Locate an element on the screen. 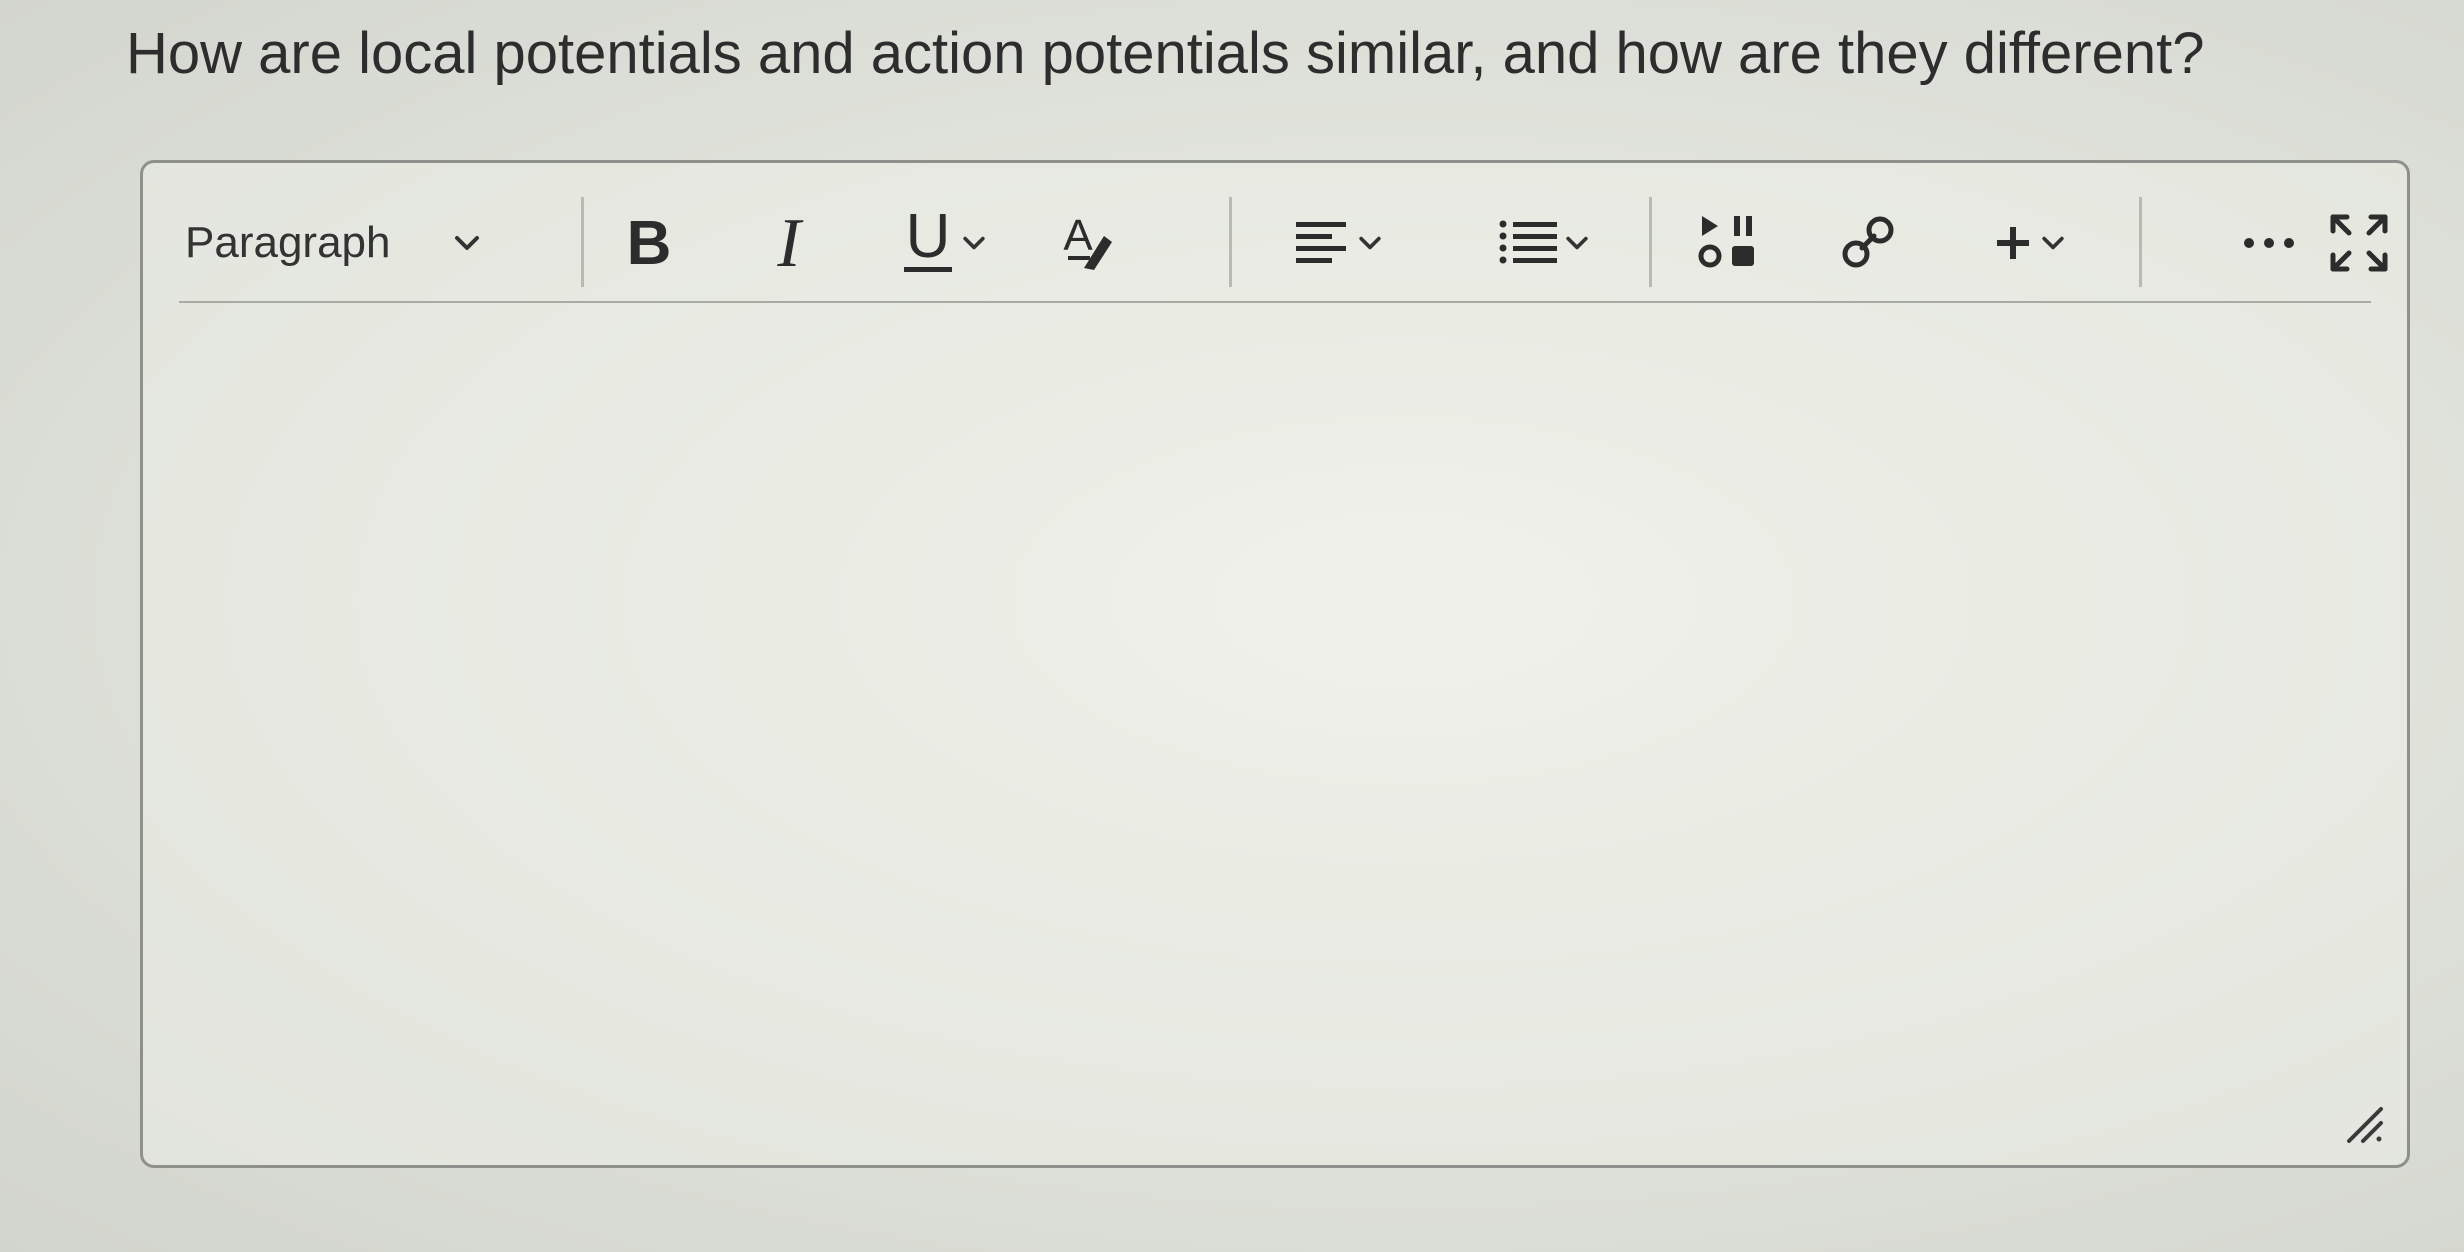 Image resolution: width=2464 pixels, height=1252 pixels. svg-text: A is located at coordinates (1078, 235).